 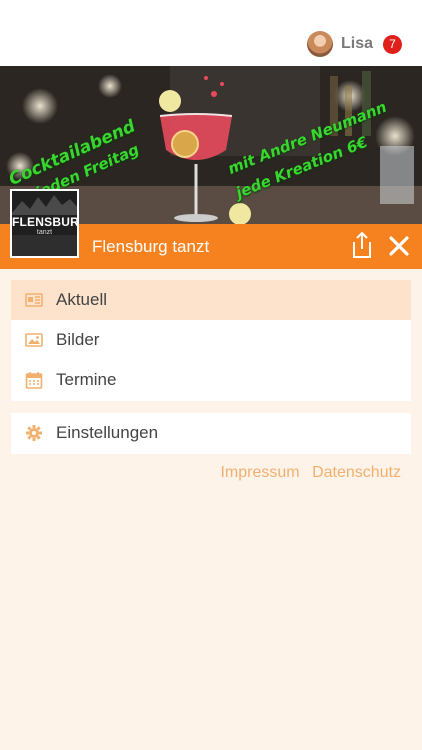 What do you see at coordinates (151, 246) in the screenshot?
I see `club-title: Flensburg tanzt` at bounding box center [151, 246].